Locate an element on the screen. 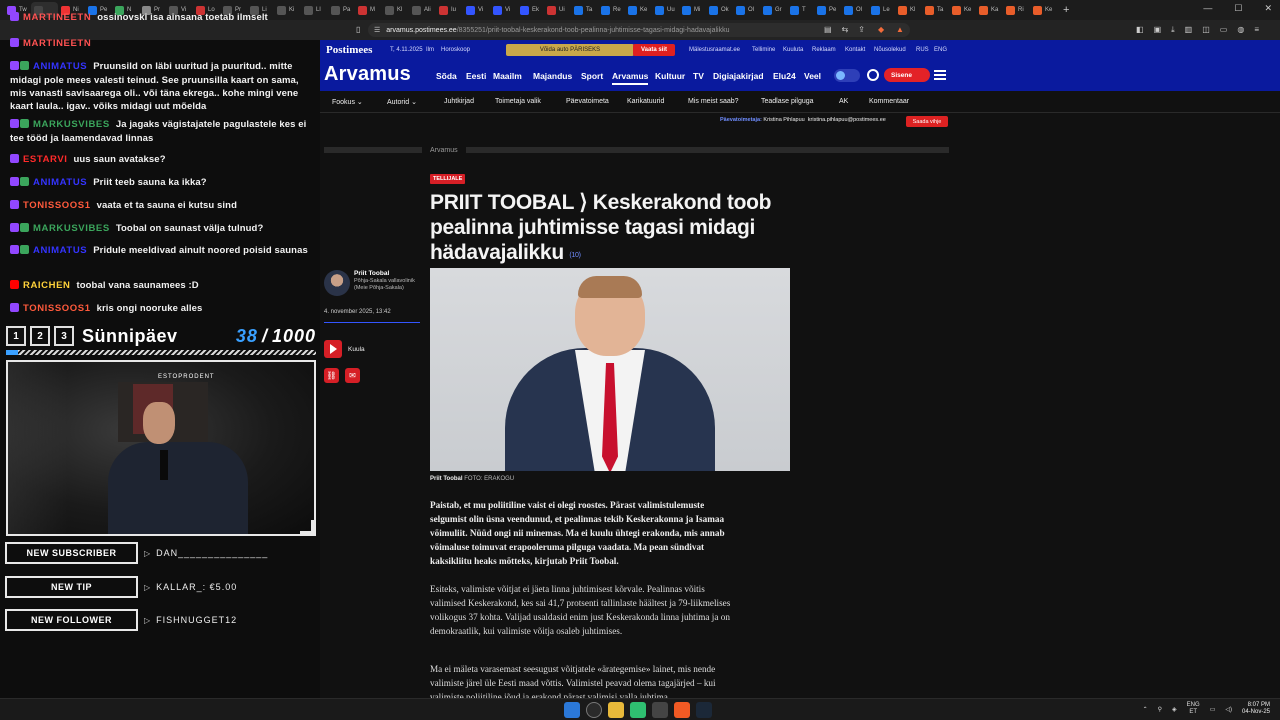 This screenshot has height=720, width=1280. top-link: Kontakt is located at coordinates (855, 50).